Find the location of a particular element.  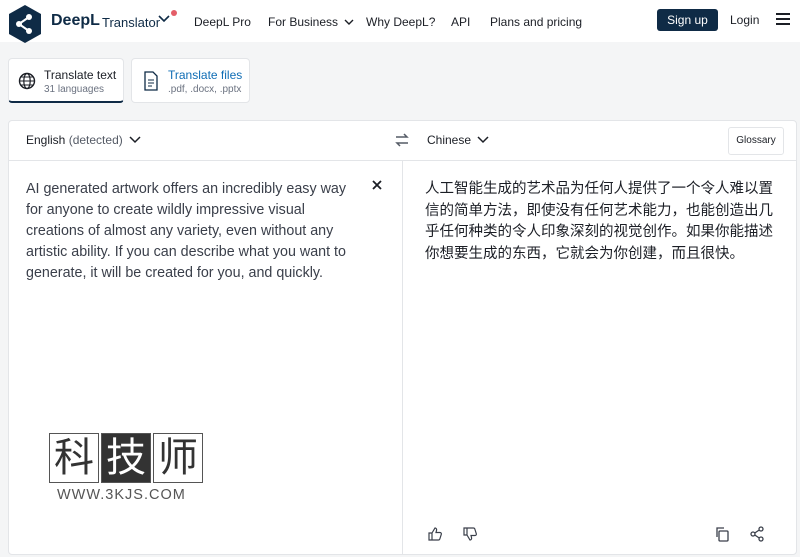

target-language-select: Chinese is located at coordinates (458, 140).